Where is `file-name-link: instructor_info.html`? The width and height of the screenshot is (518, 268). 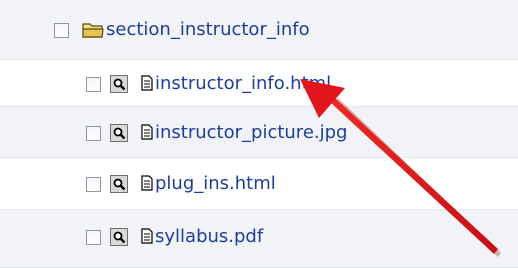 file-name-link: instructor_info.html is located at coordinates (243, 84).